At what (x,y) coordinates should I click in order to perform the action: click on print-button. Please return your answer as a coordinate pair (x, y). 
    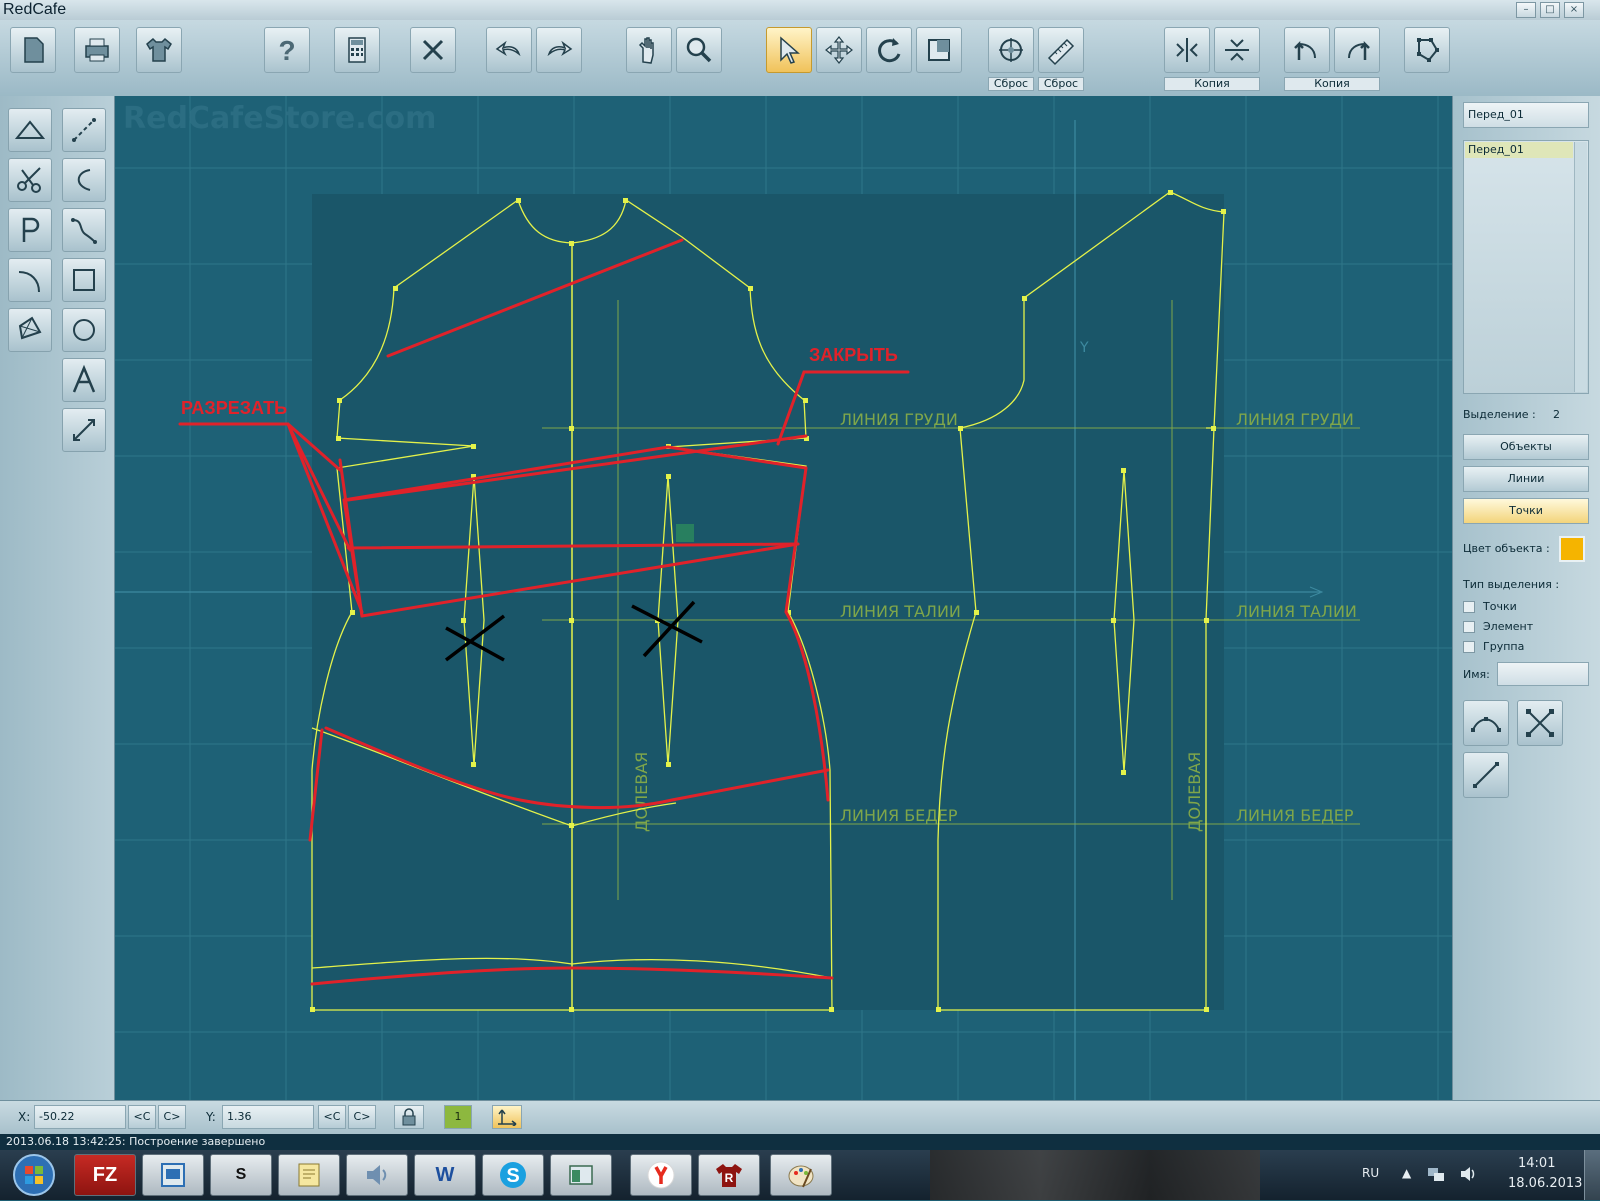
    Looking at the image, I should click on (97, 50).